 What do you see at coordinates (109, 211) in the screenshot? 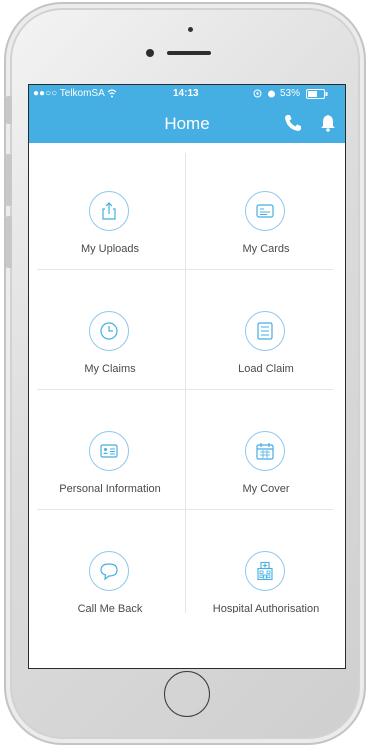
I see `upload-icon` at bounding box center [109, 211].